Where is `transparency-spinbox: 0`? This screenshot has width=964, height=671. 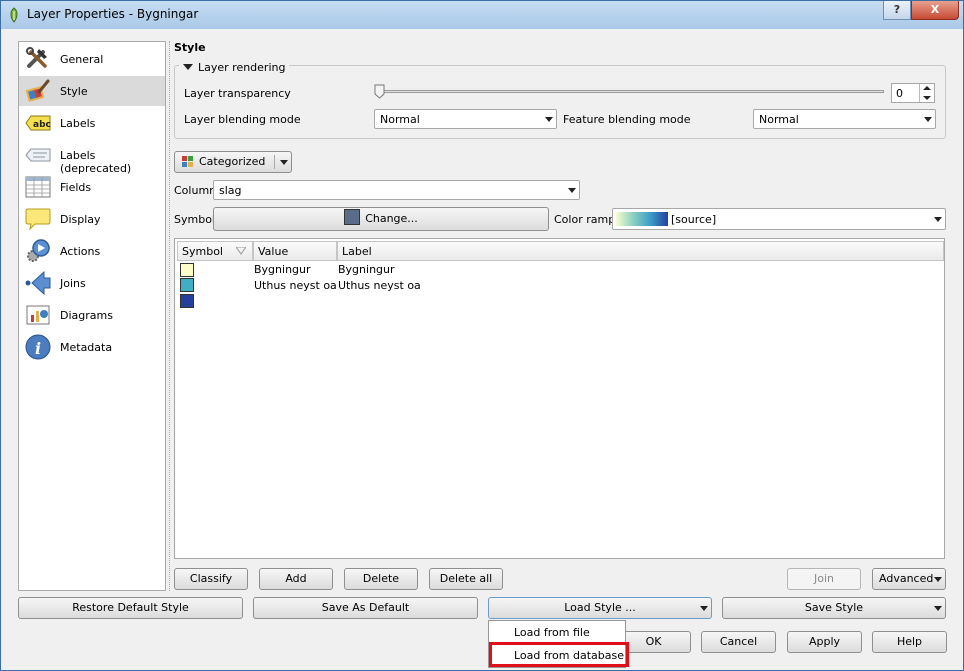 transparency-spinbox: 0 is located at coordinates (913, 93).